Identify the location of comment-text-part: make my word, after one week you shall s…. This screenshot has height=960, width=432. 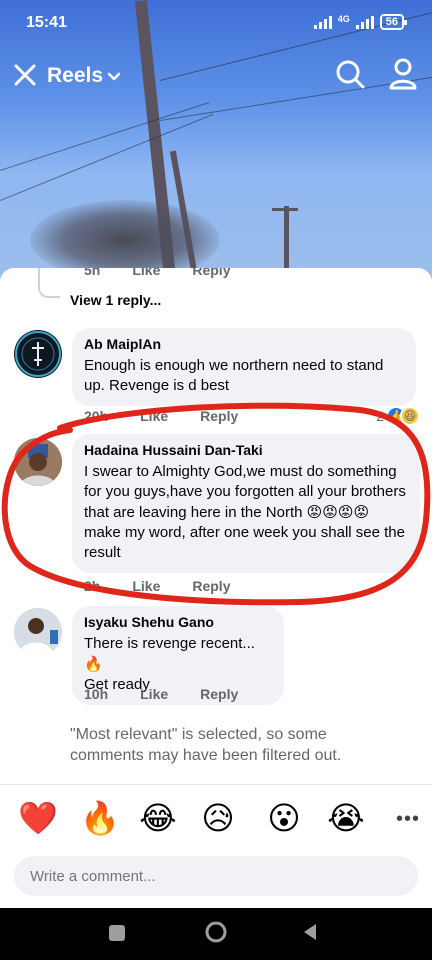
(244, 542).